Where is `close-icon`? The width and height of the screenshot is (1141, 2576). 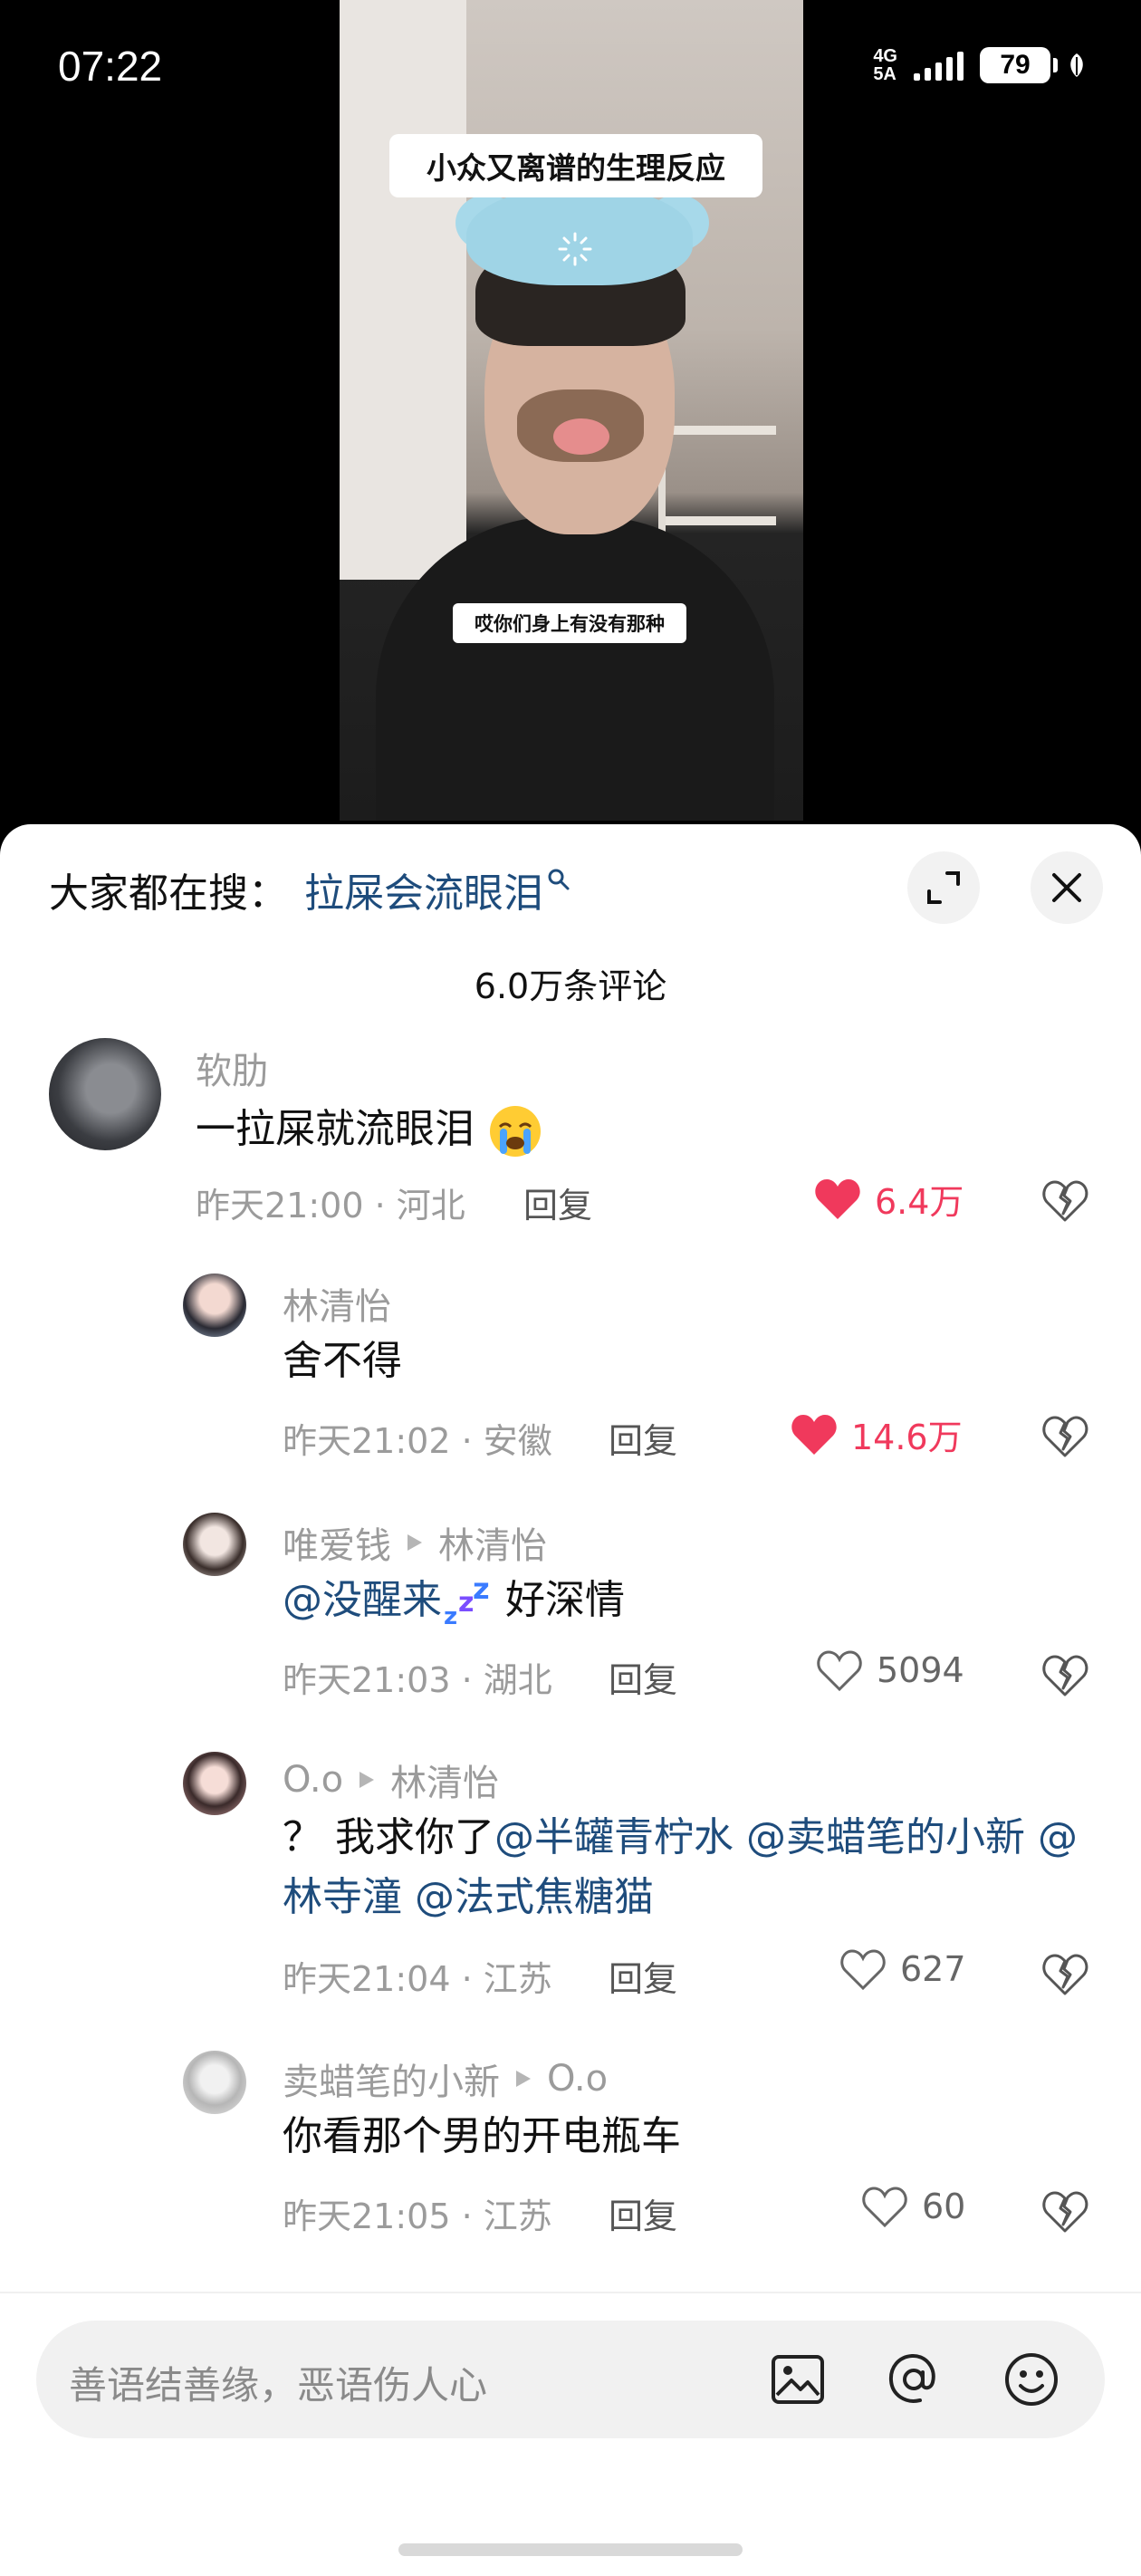 close-icon is located at coordinates (1067, 887).